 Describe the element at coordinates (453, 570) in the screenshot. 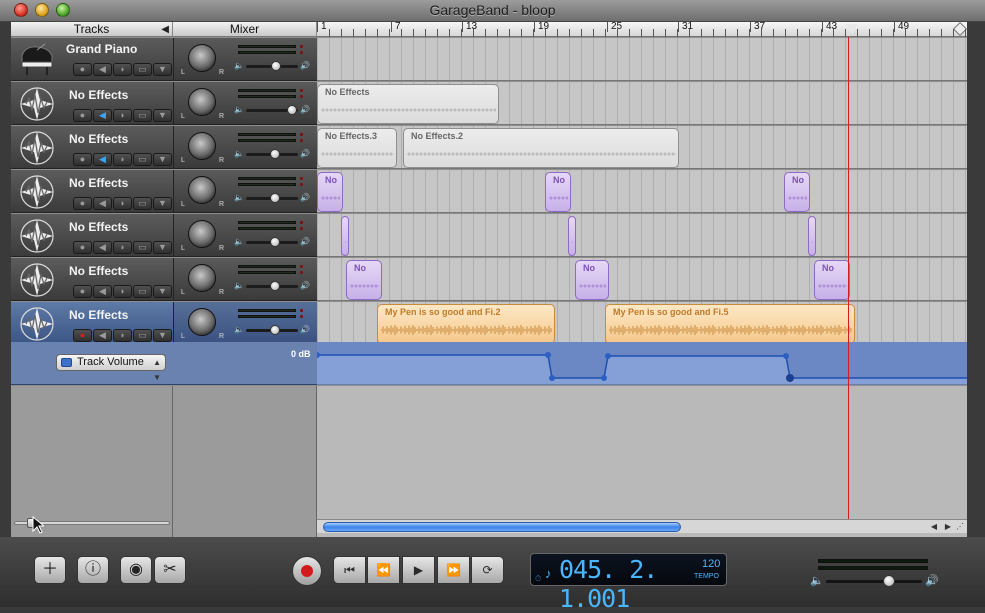

I see `fast-forward-button: ⏩` at that location.